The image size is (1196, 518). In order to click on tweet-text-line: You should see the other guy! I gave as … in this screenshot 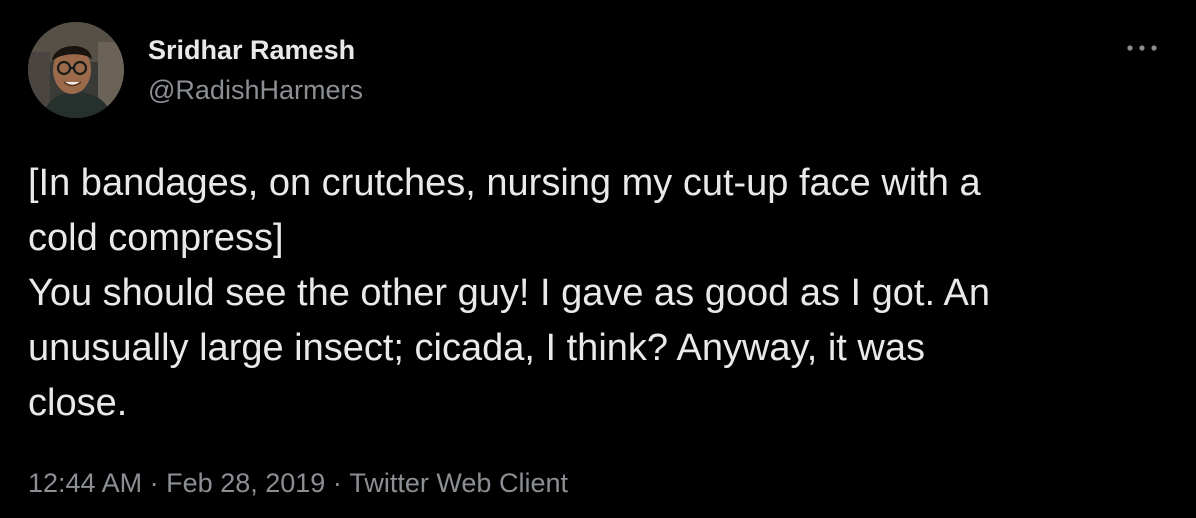, I will do `click(509, 293)`.